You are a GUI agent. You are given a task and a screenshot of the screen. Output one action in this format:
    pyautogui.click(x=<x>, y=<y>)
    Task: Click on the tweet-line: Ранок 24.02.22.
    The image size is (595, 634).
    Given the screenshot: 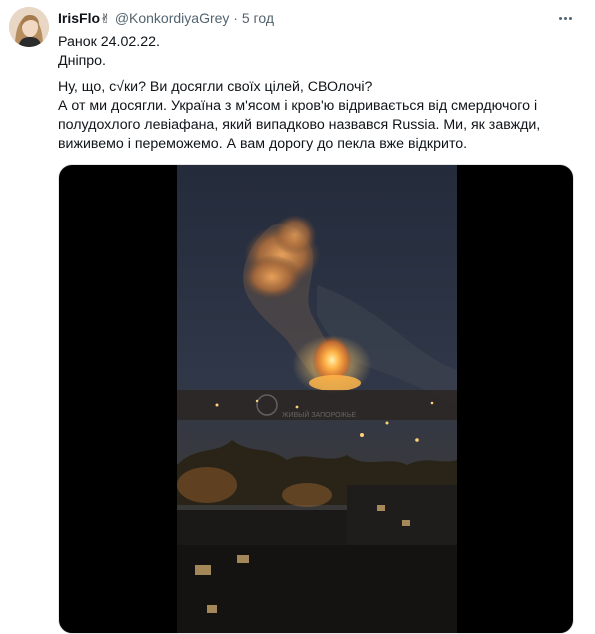 What is the action you would take?
    pyautogui.click(x=109, y=42)
    